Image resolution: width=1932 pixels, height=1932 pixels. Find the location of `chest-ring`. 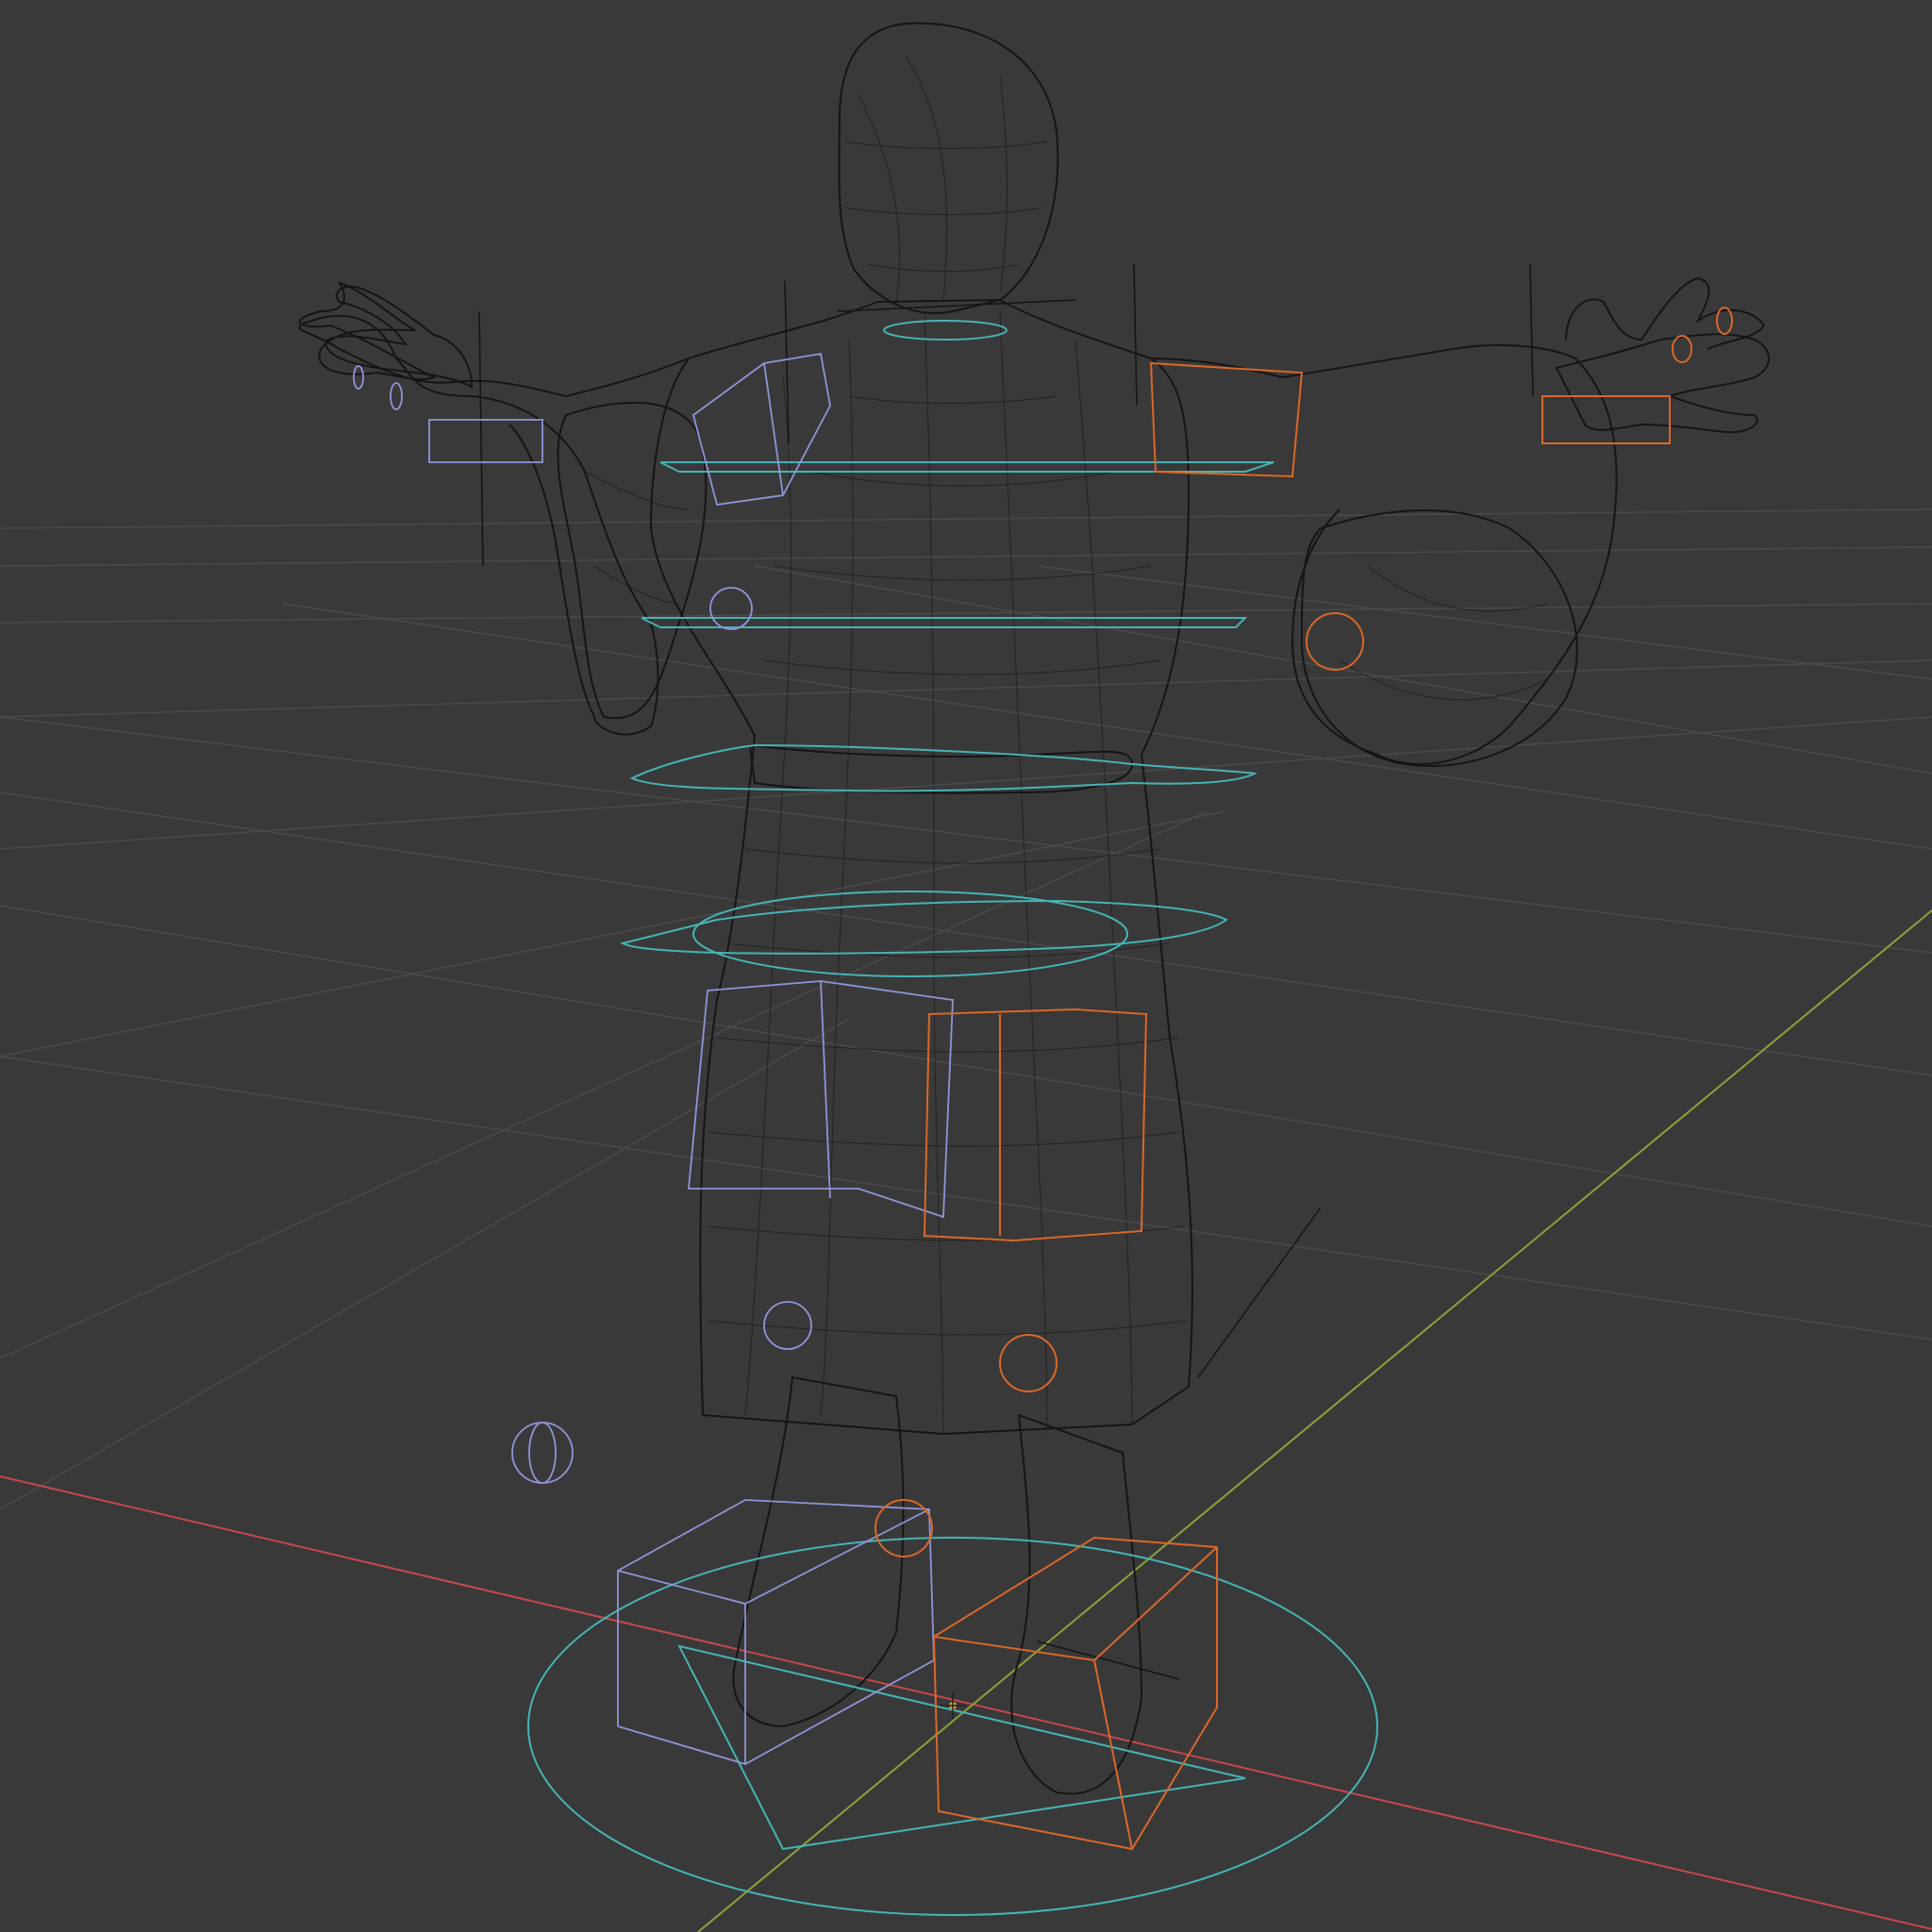

chest-ring is located at coordinates (967, 467).